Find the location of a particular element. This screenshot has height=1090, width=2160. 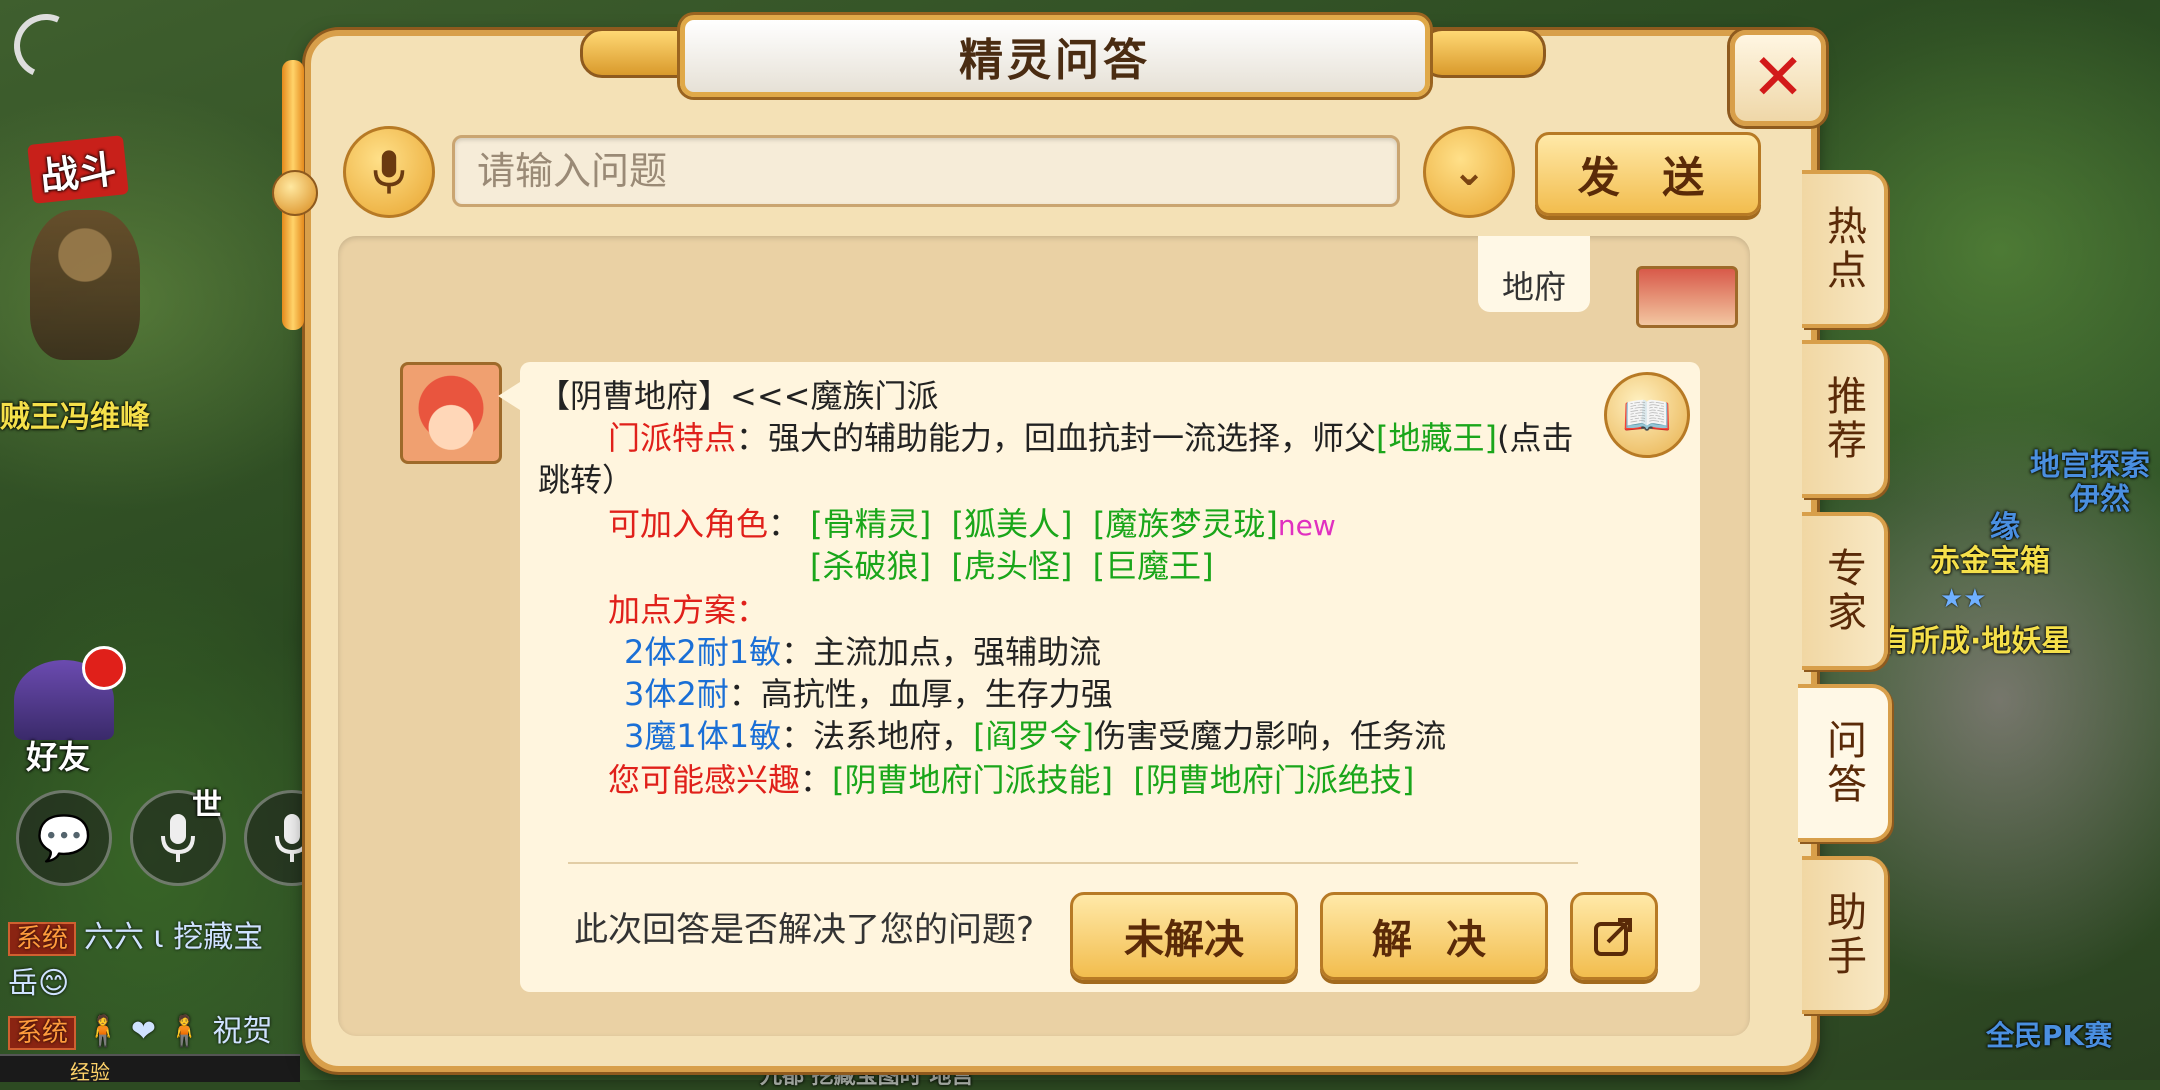

role-link: [骨精灵] is located at coordinates (870, 524).